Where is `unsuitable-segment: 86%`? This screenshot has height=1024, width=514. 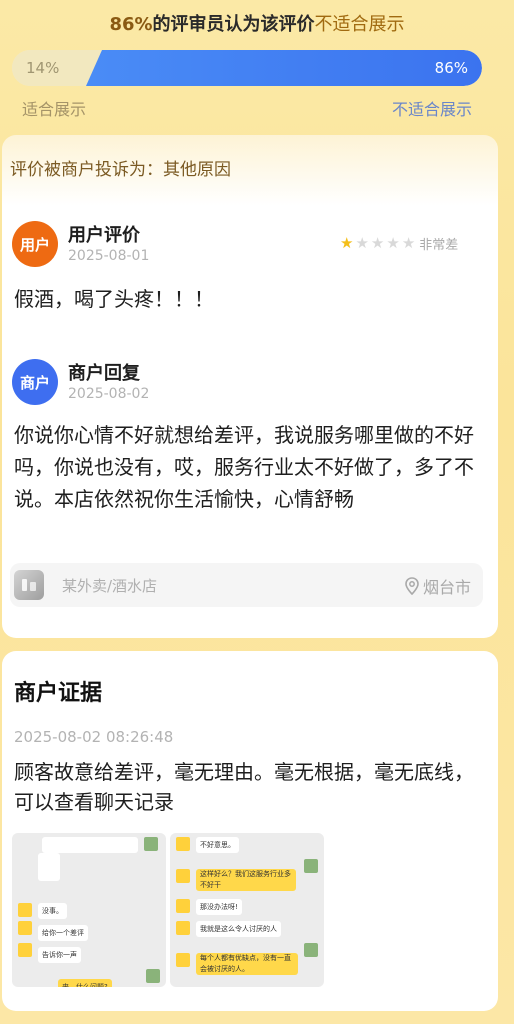 unsuitable-segment: 86% is located at coordinates (284, 68).